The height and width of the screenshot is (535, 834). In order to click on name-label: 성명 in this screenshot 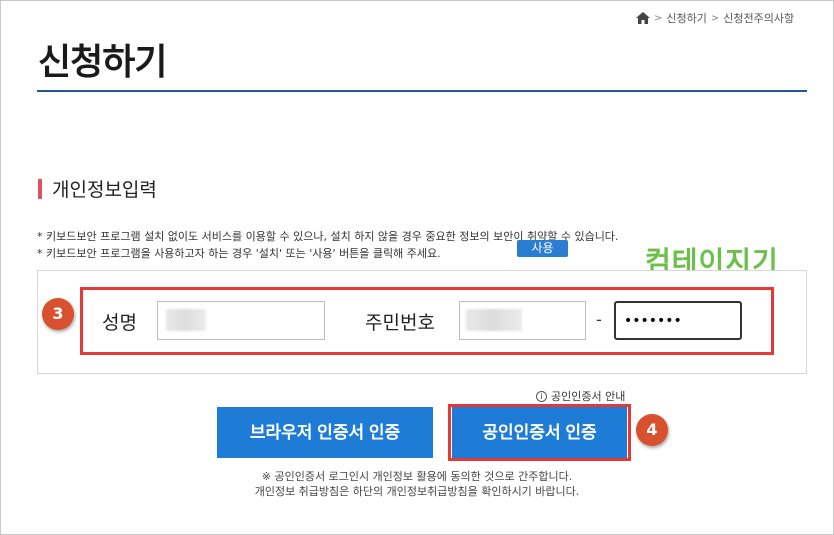, I will do `click(119, 323)`.